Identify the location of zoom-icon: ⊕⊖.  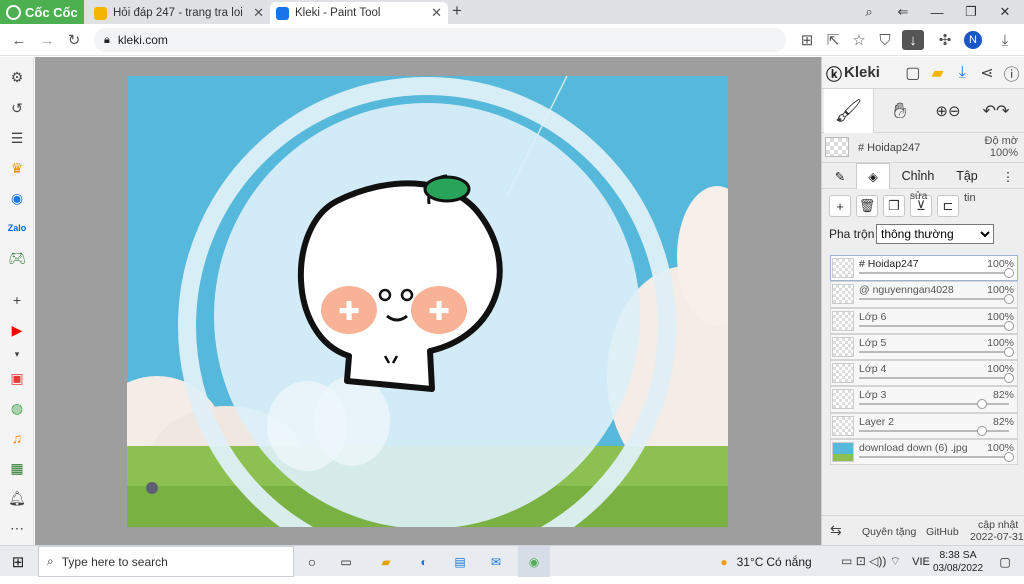
(948, 111).